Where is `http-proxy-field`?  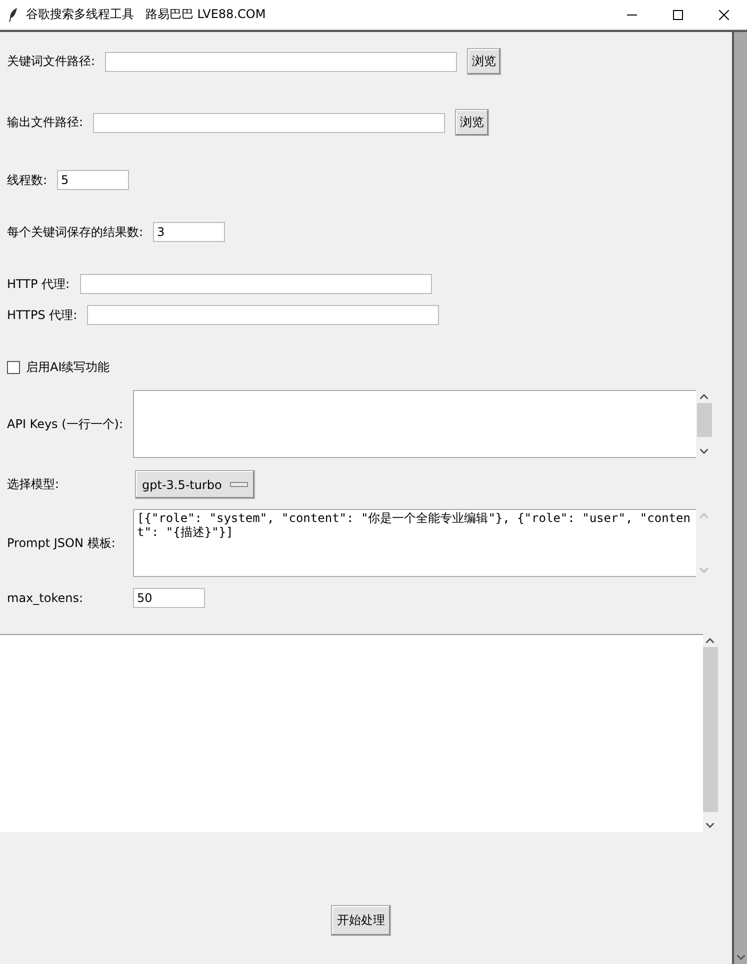
http-proxy-field is located at coordinates (256, 284).